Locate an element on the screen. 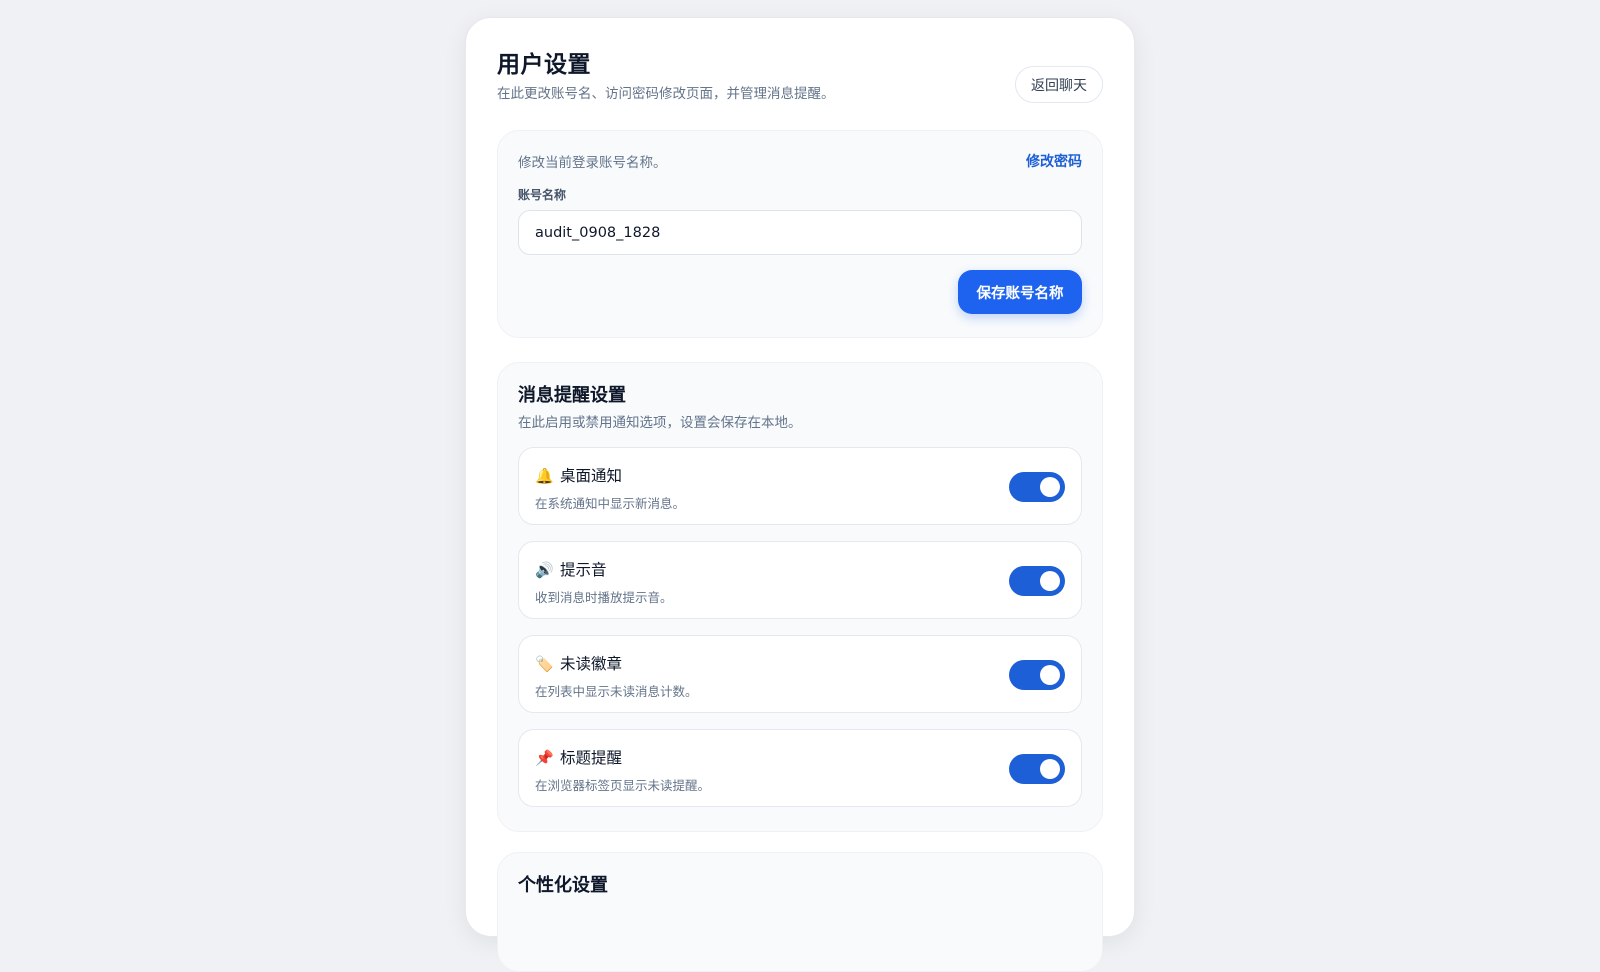 This screenshot has height=972, width=1600. title-alert-toggle is located at coordinates (1037, 769).